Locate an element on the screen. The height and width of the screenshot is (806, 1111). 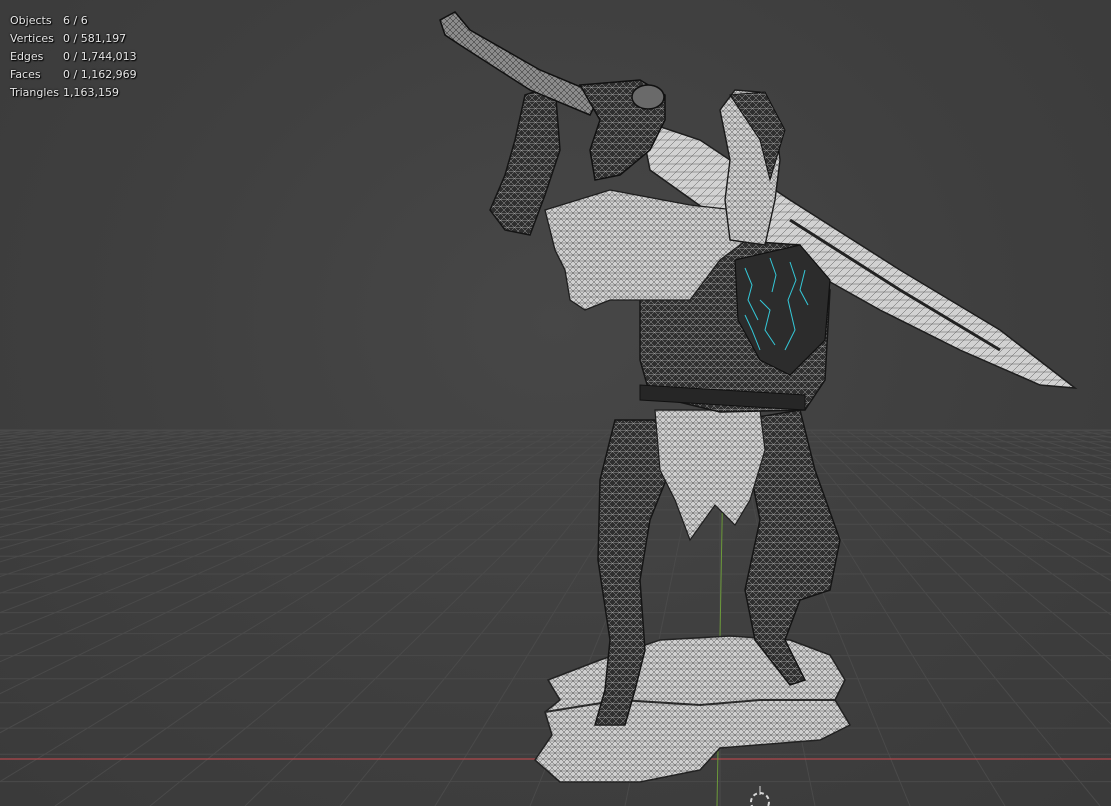
model-sword-grip is located at coordinates (520, 63).